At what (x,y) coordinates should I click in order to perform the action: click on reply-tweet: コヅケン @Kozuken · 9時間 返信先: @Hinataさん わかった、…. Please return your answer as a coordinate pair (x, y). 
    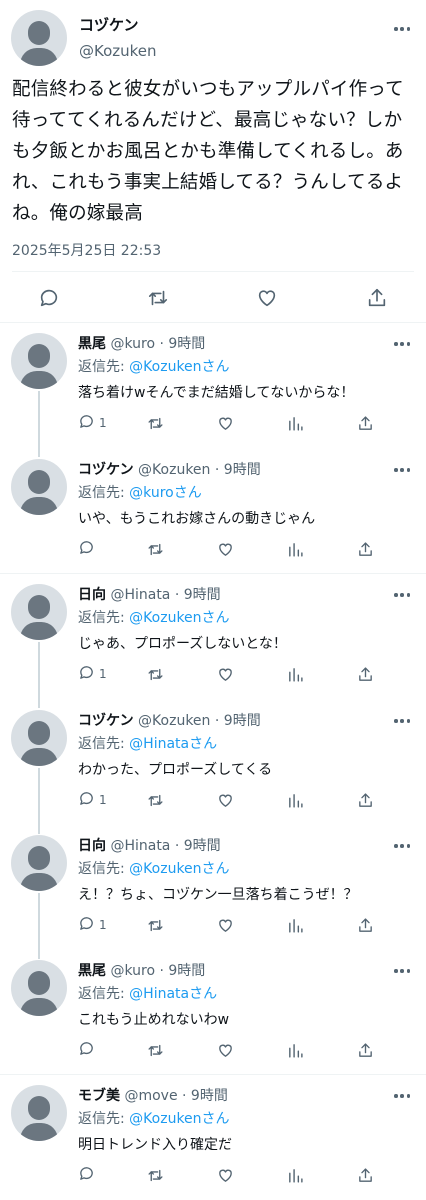
    Looking at the image, I should click on (213, 767).